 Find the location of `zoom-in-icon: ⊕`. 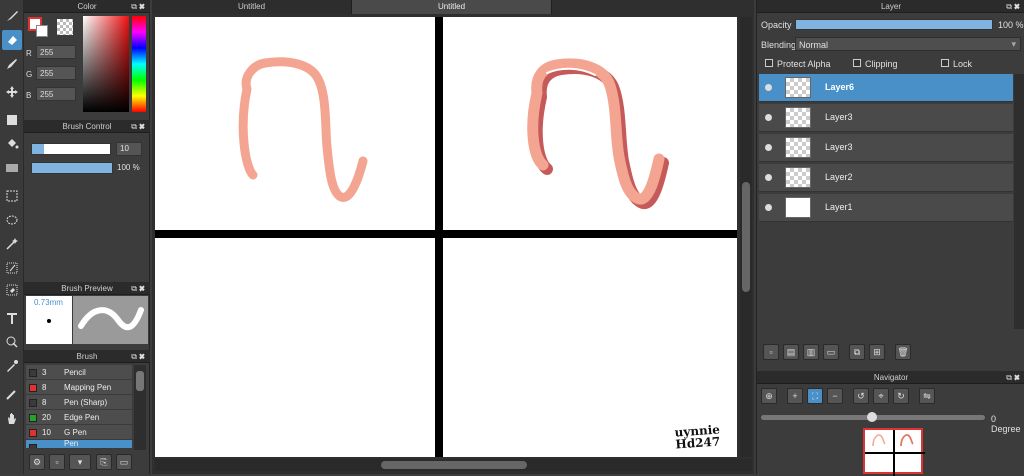

zoom-in-icon: ⊕ is located at coordinates (769, 396).